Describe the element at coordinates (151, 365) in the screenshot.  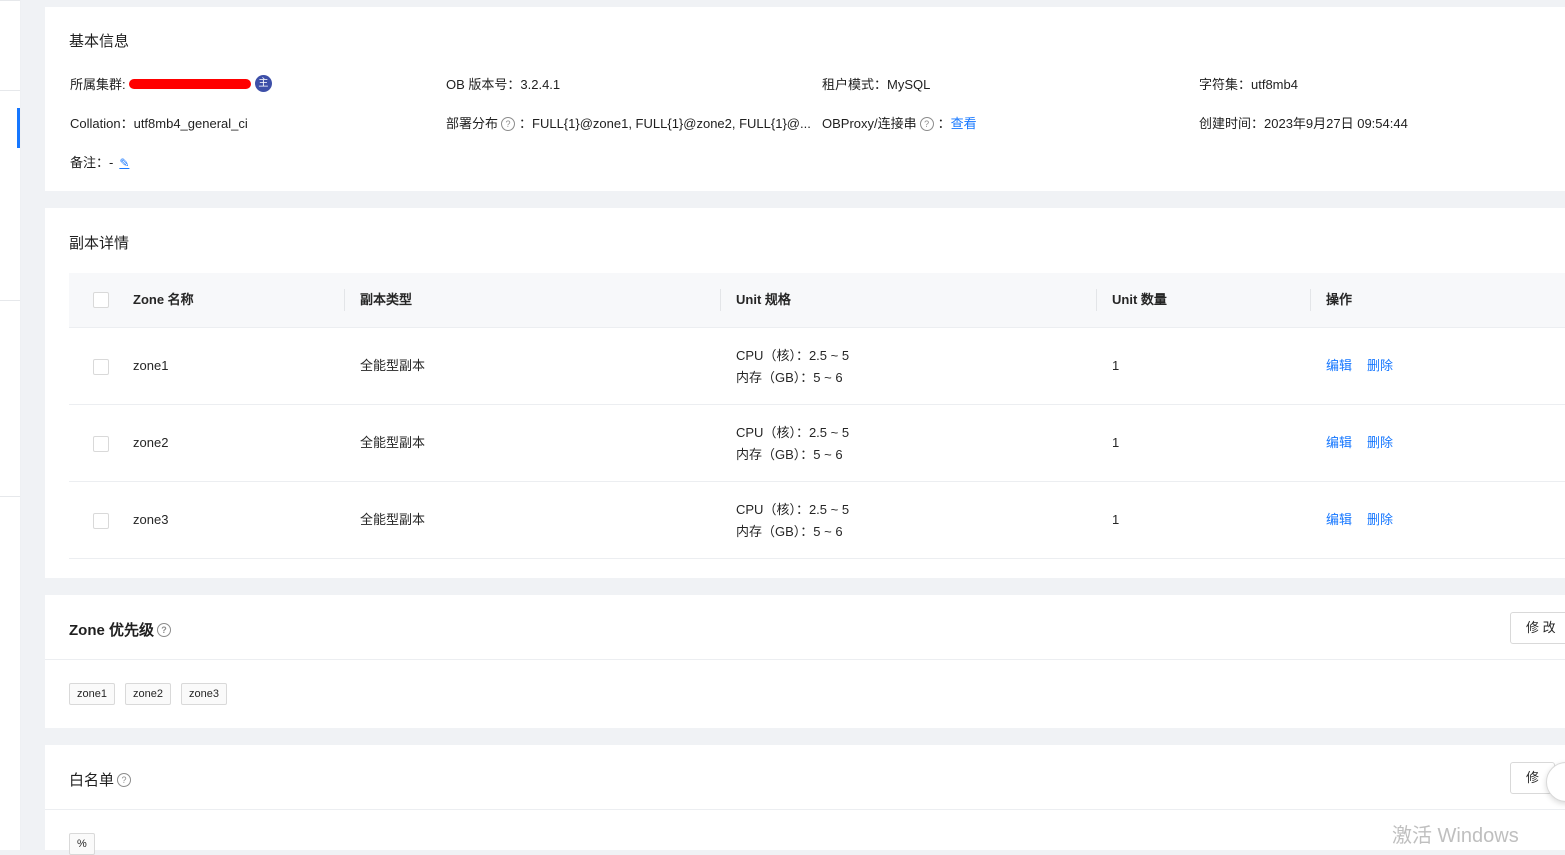
I see `zone-name: zone1` at that location.